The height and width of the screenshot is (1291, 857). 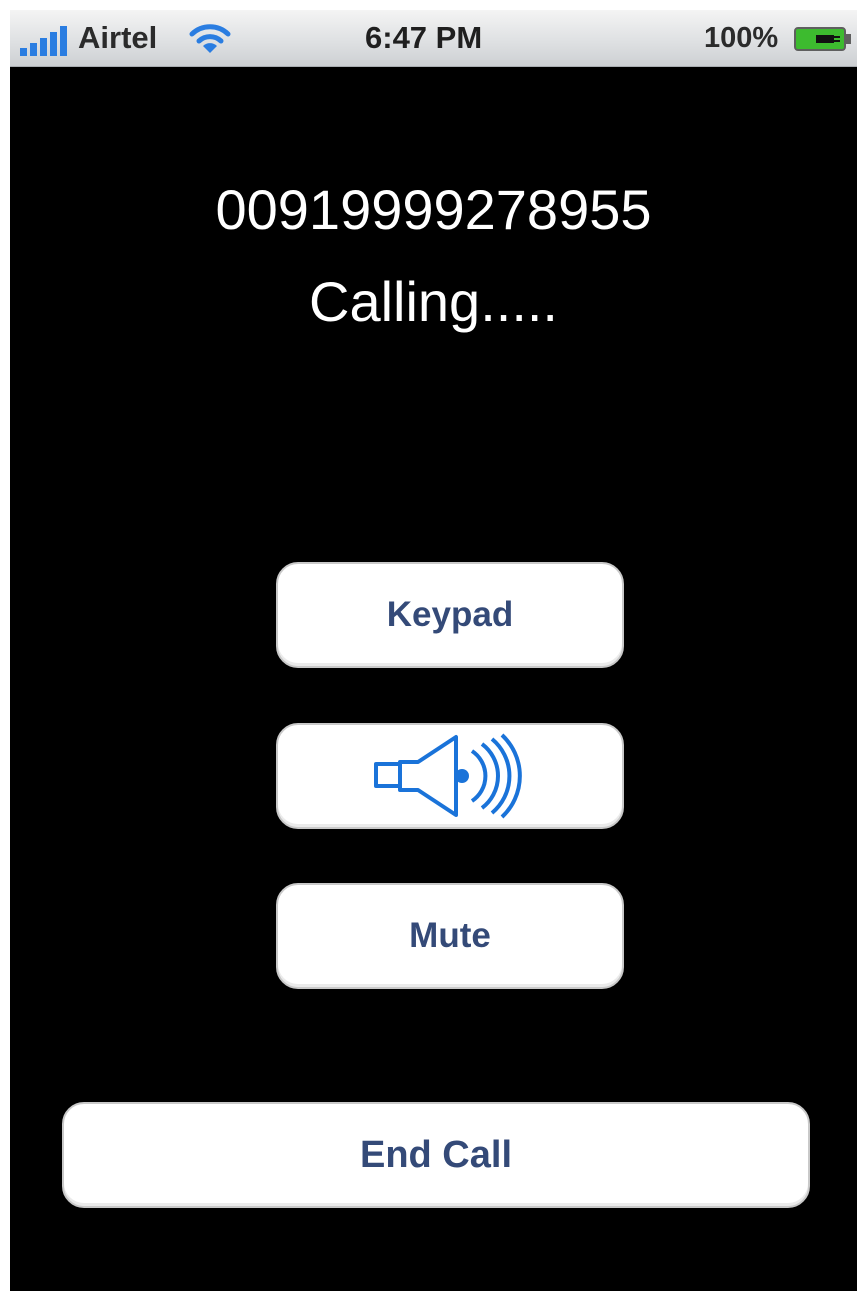 I want to click on end-call-button: End Call, so click(x=436, y=1155).